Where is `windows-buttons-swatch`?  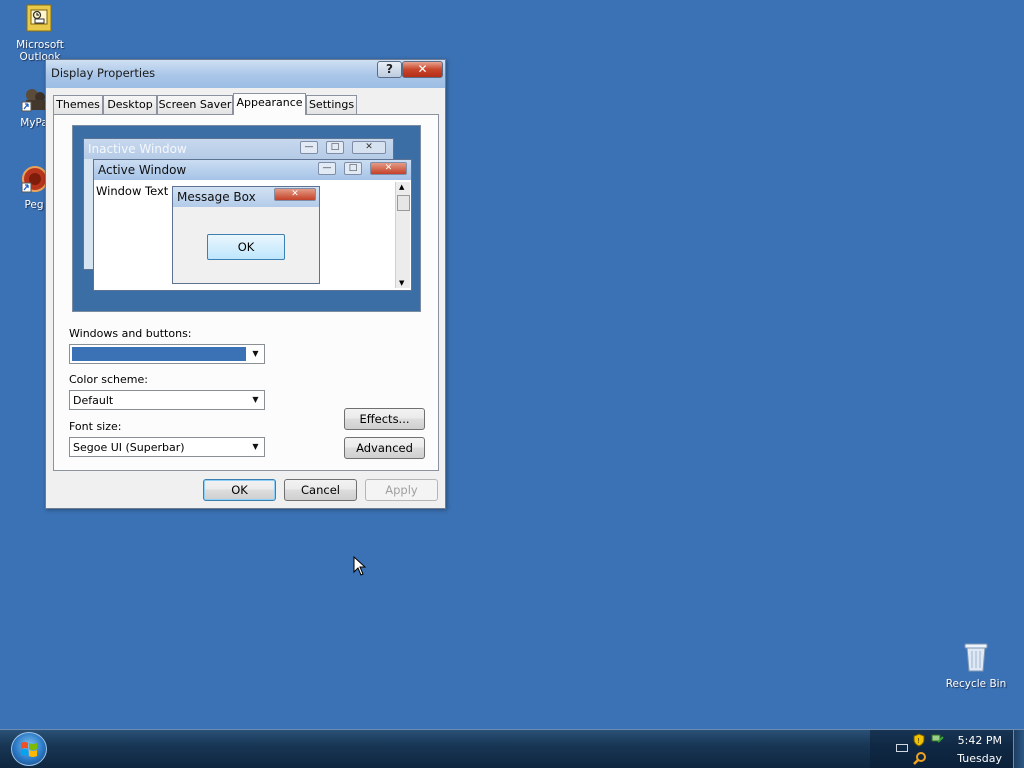
windows-buttons-swatch is located at coordinates (159, 354).